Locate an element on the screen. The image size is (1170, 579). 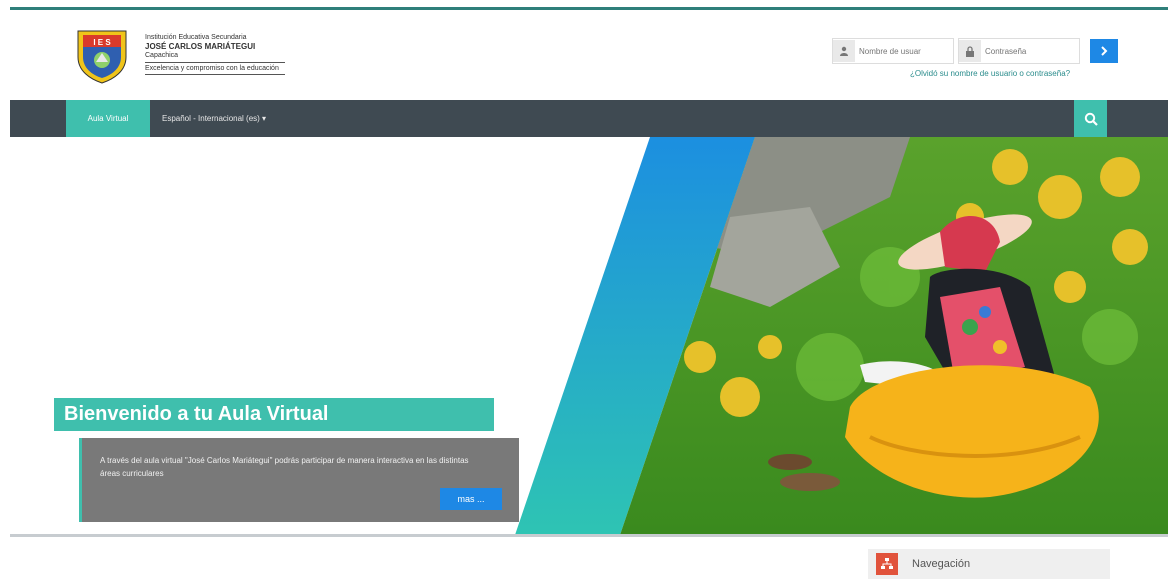
institution-tagline: Excelencia y compromiso con la educación is located at coordinates (215, 68).